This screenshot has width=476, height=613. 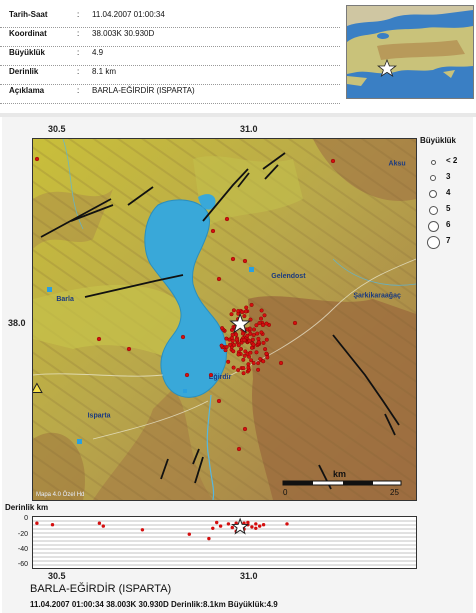 What do you see at coordinates (27, 52) in the screenshot?
I see `info-key-magnitude: Büyüklük` at bounding box center [27, 52].